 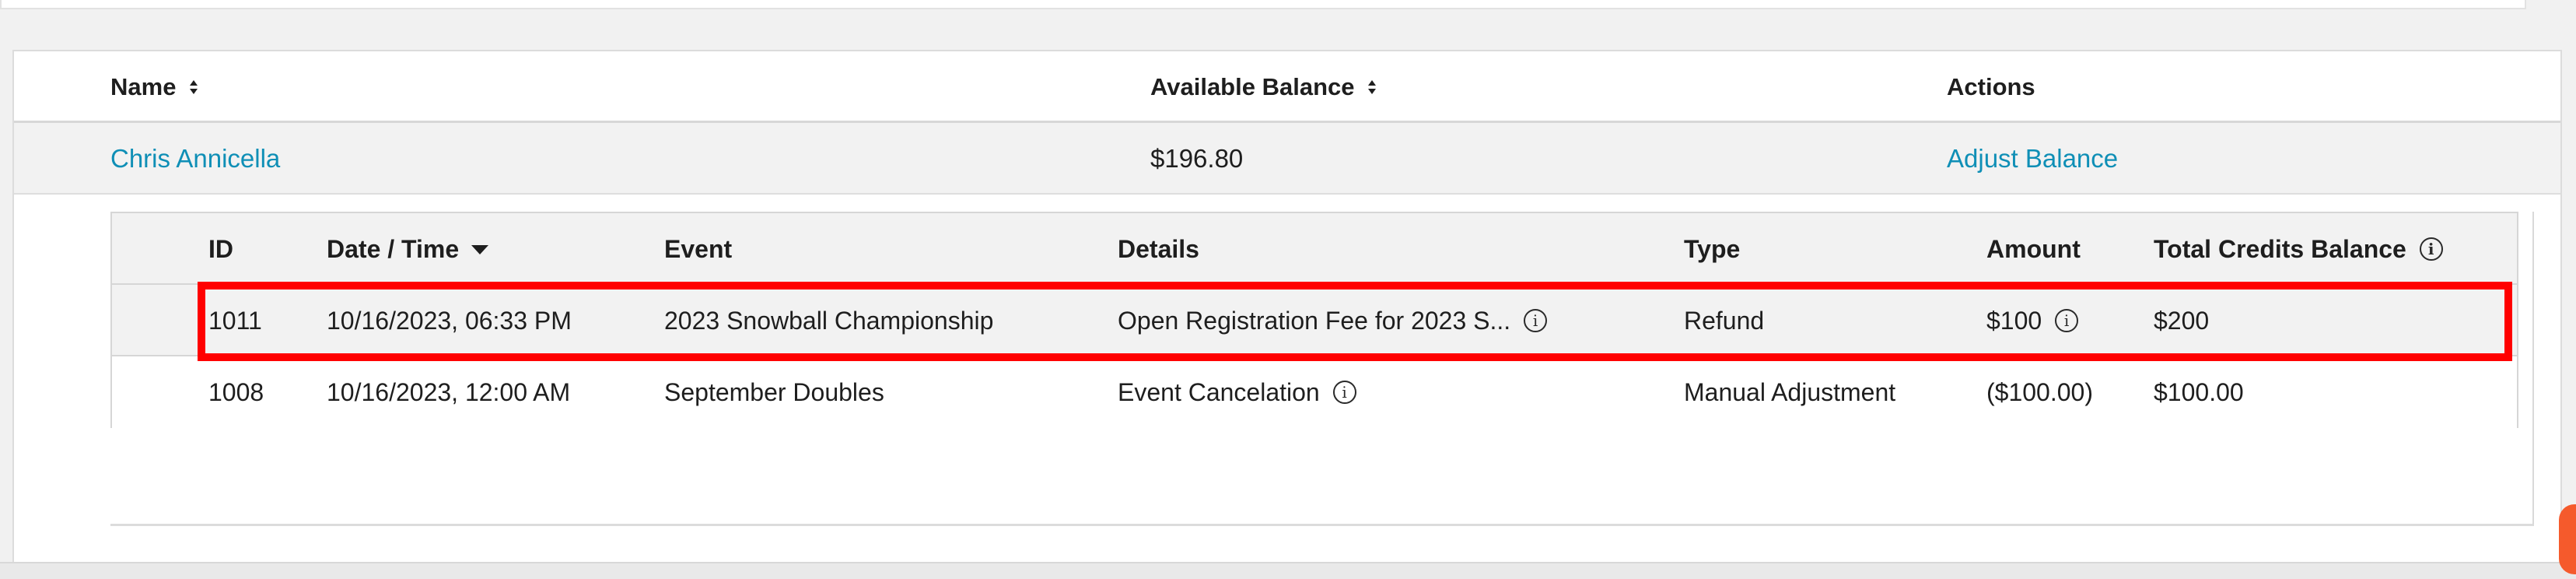 What do you see at coordinates (2182, 321) in the screenshot?
I see `transaction-total-credits-balance: $200` at bounding box center [2182, 321].